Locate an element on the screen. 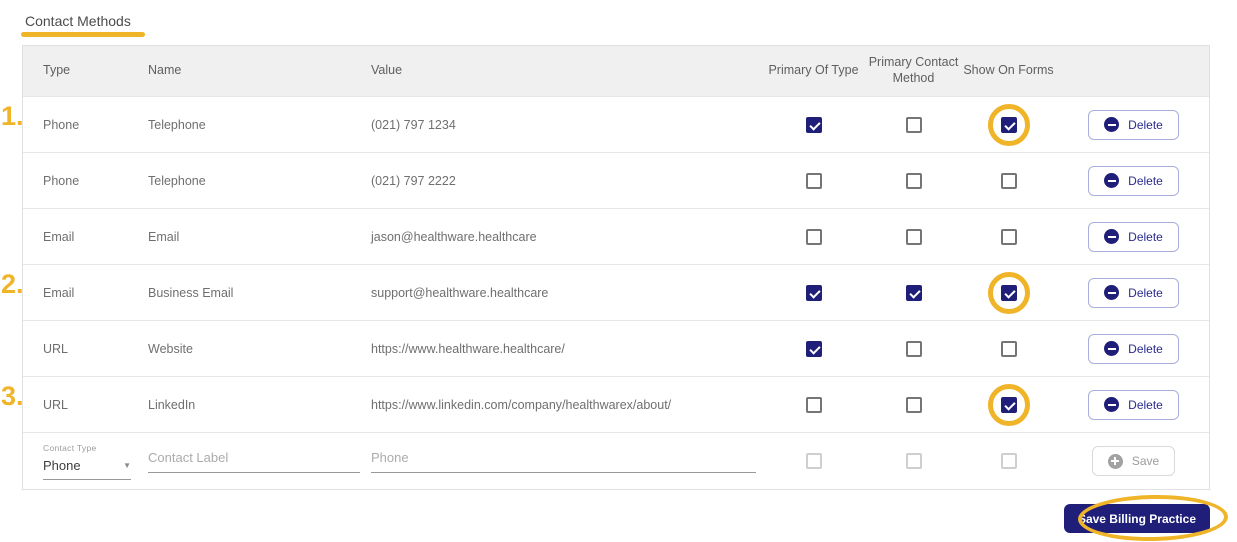 The image size is (1237, 542). contact-type-label: Contact Type is located at coordinates (70, 447).